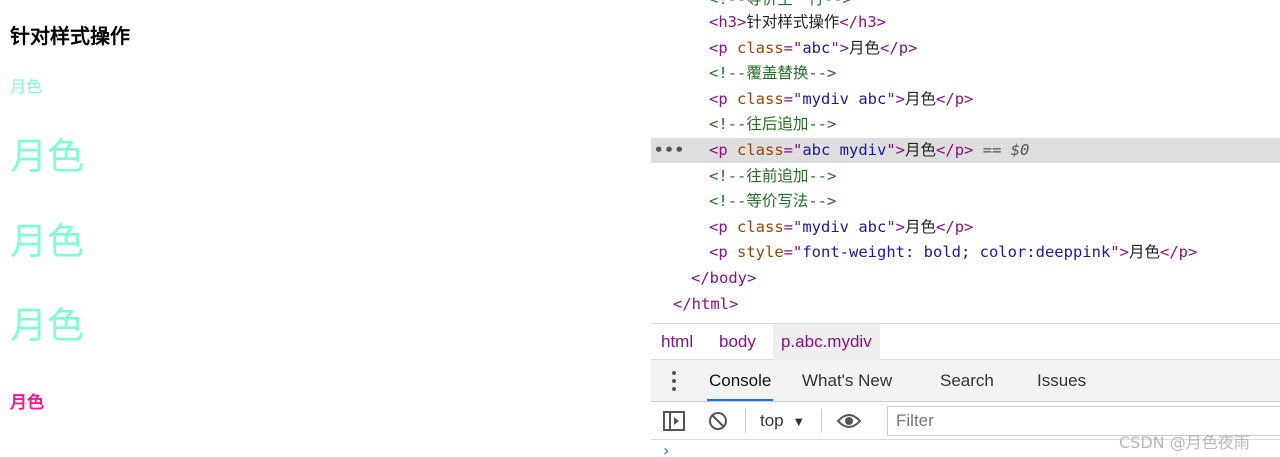 The width and height of the screenshot is (1280, 457). What do you see at coordinates (965, 278) in the screenshot?
I see `code-line: </body>` at bounding box center [965, 278].